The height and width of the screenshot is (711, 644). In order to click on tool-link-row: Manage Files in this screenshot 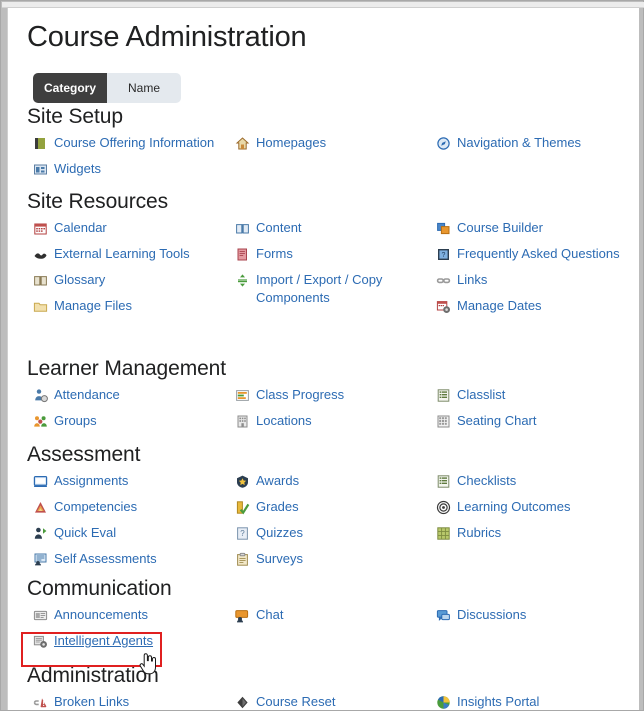, I will do `click(133, 309)`.